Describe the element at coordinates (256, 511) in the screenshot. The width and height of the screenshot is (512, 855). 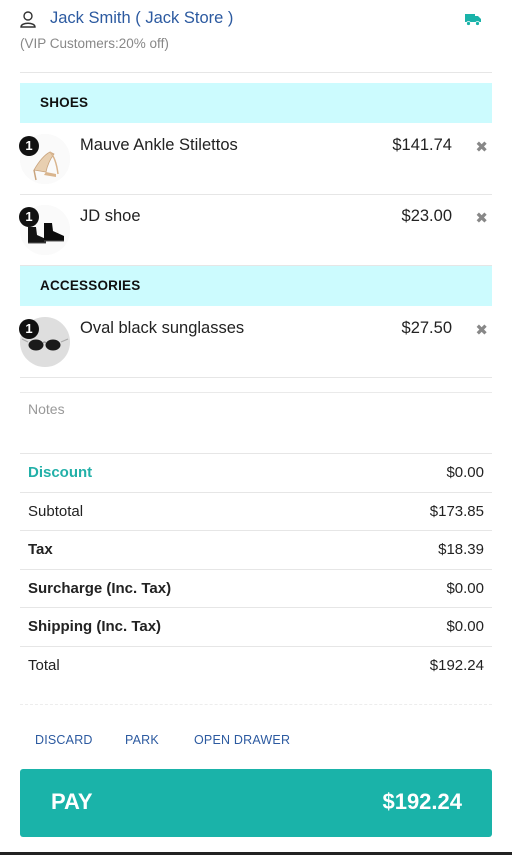
I see `totals-row-subtotal: Subtotal $173.85` at that location.